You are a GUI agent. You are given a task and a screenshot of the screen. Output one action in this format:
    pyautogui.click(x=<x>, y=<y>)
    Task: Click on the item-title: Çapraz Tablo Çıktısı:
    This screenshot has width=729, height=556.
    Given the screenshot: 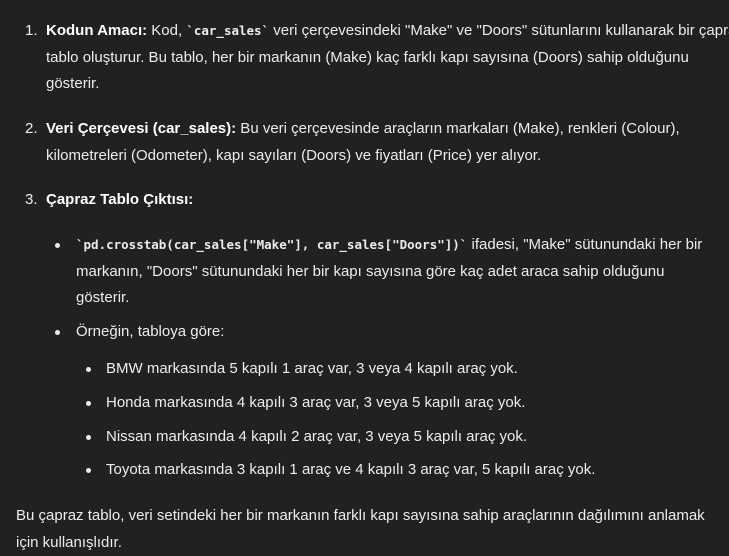 What is the action you would take?
    pyautogui.click(x=120, y=199)
    